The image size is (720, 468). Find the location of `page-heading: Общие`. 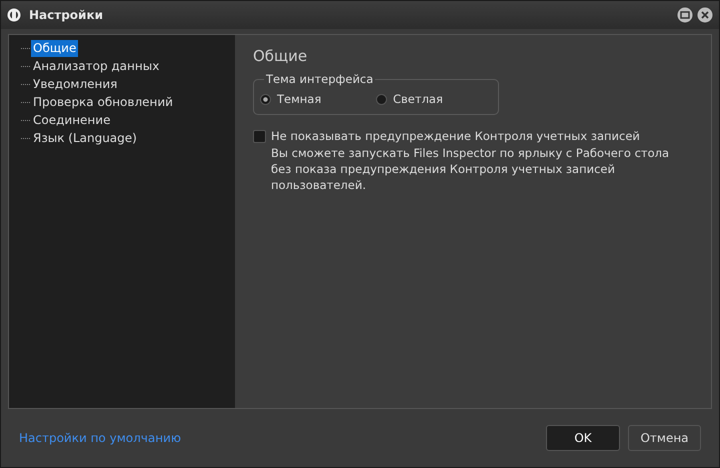

page-heading: Общие is located at coordinates (280, 56).